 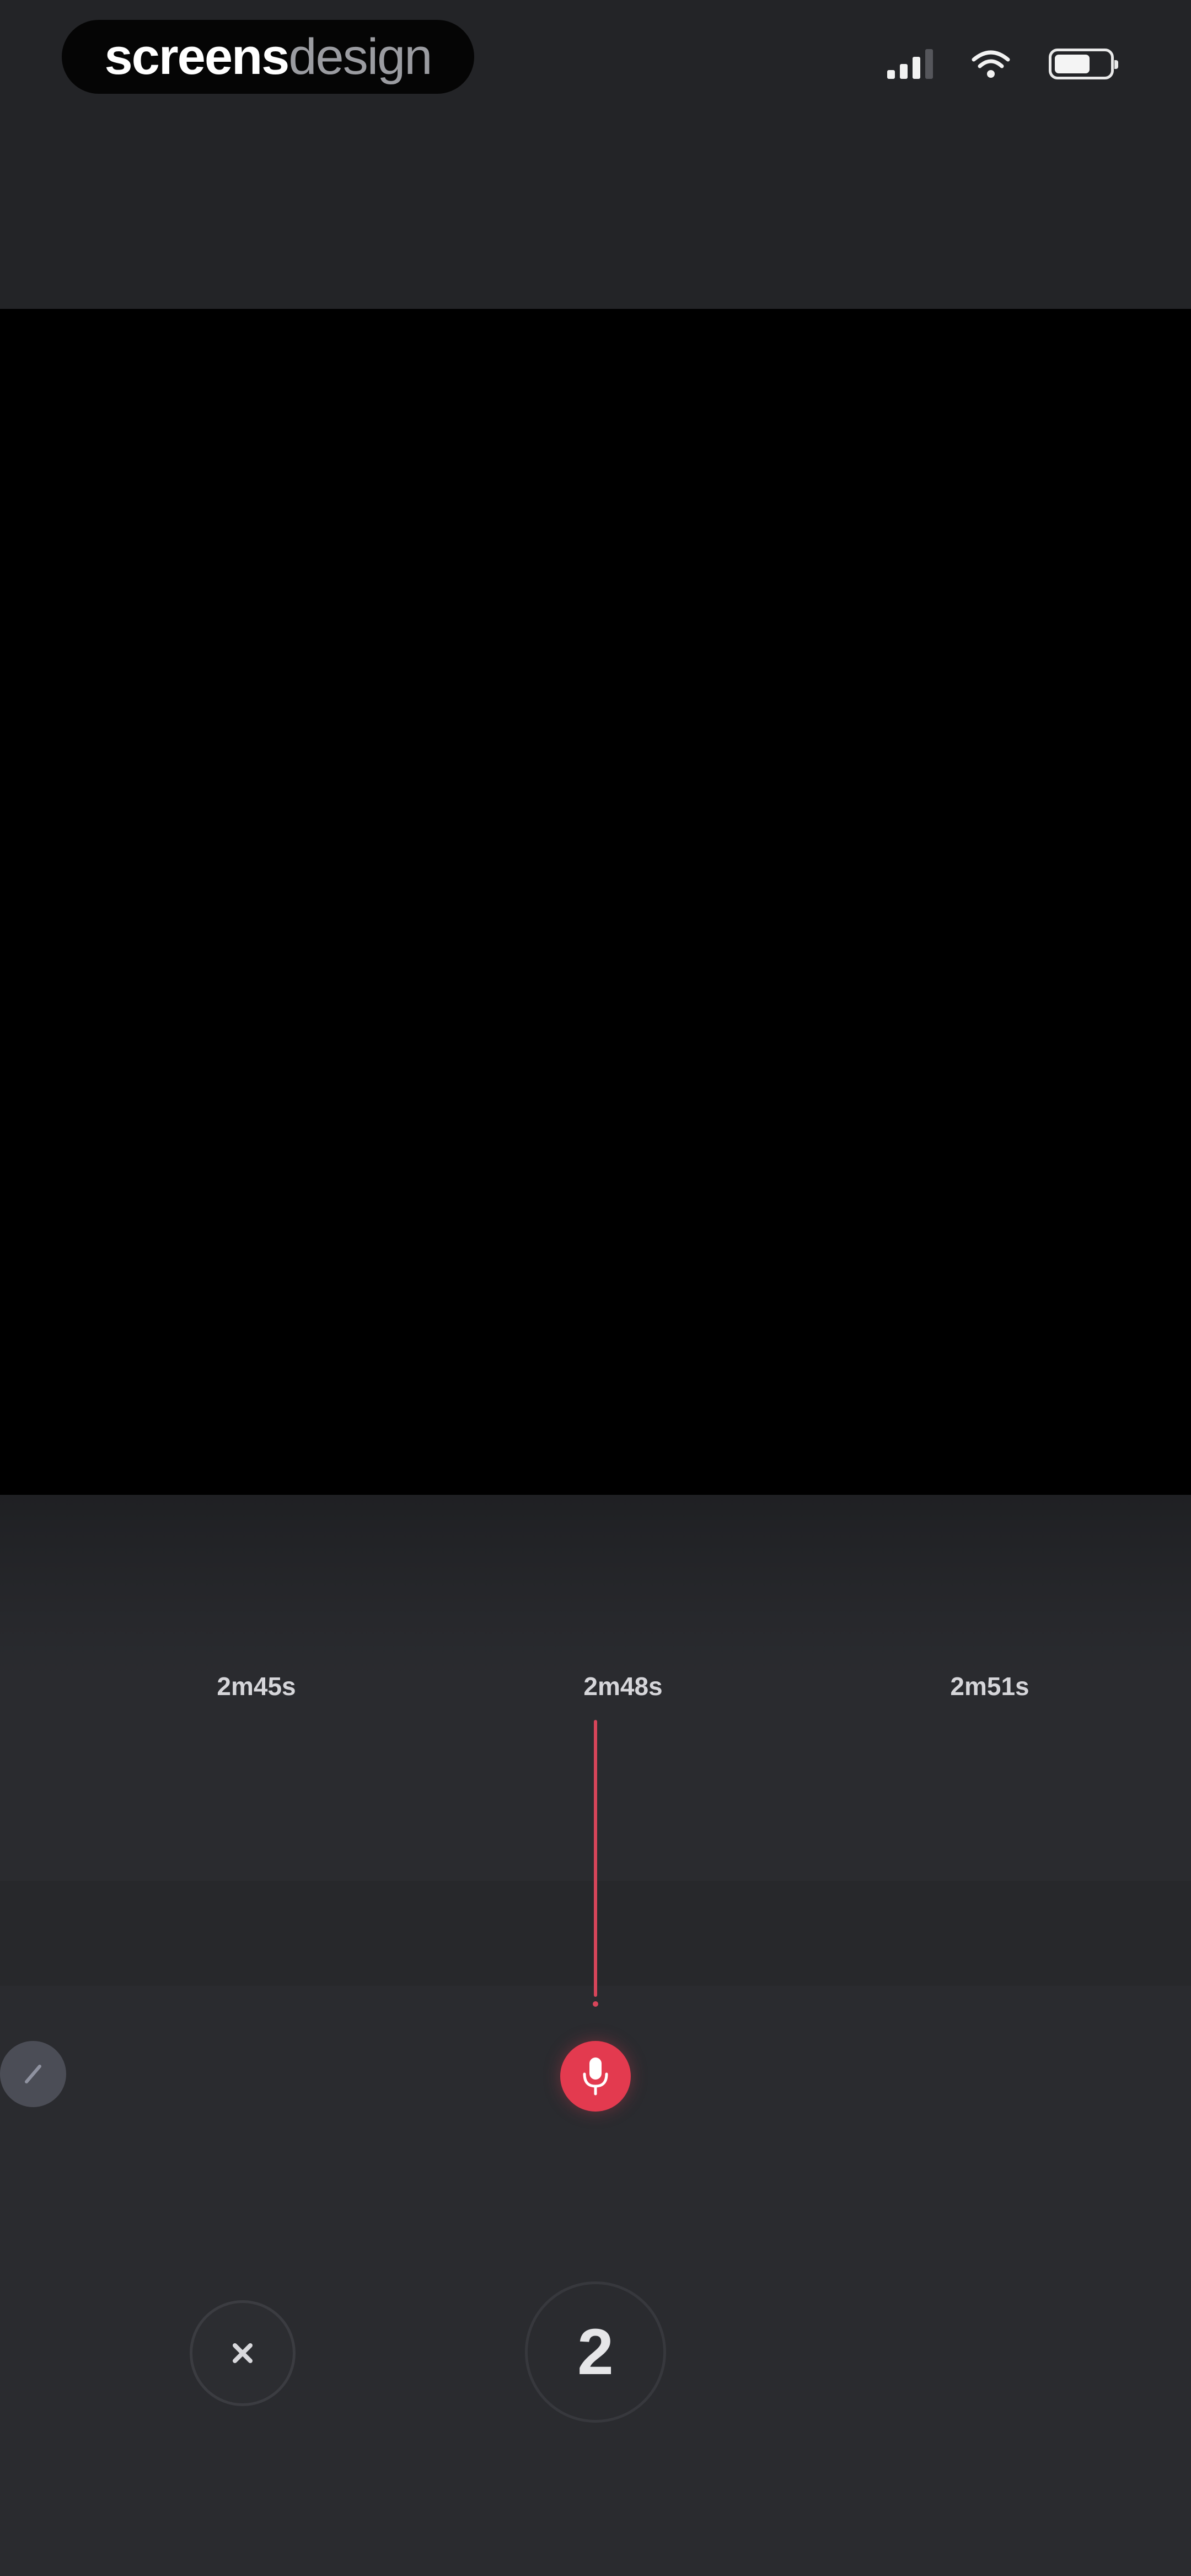 I want to click on pencil-icon, so click(x=33, y=2074).